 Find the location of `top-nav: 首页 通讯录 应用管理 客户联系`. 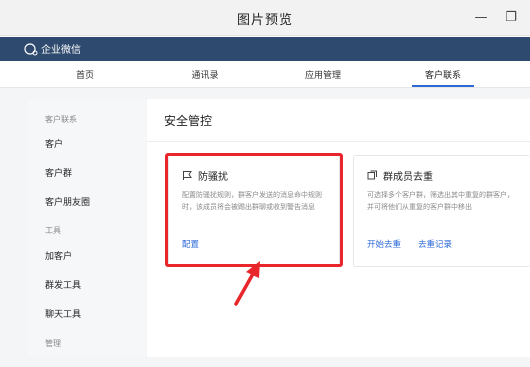

top-nav: 首页 通讯录 应用管理 客户联系 is located at coordinates (265, 74).